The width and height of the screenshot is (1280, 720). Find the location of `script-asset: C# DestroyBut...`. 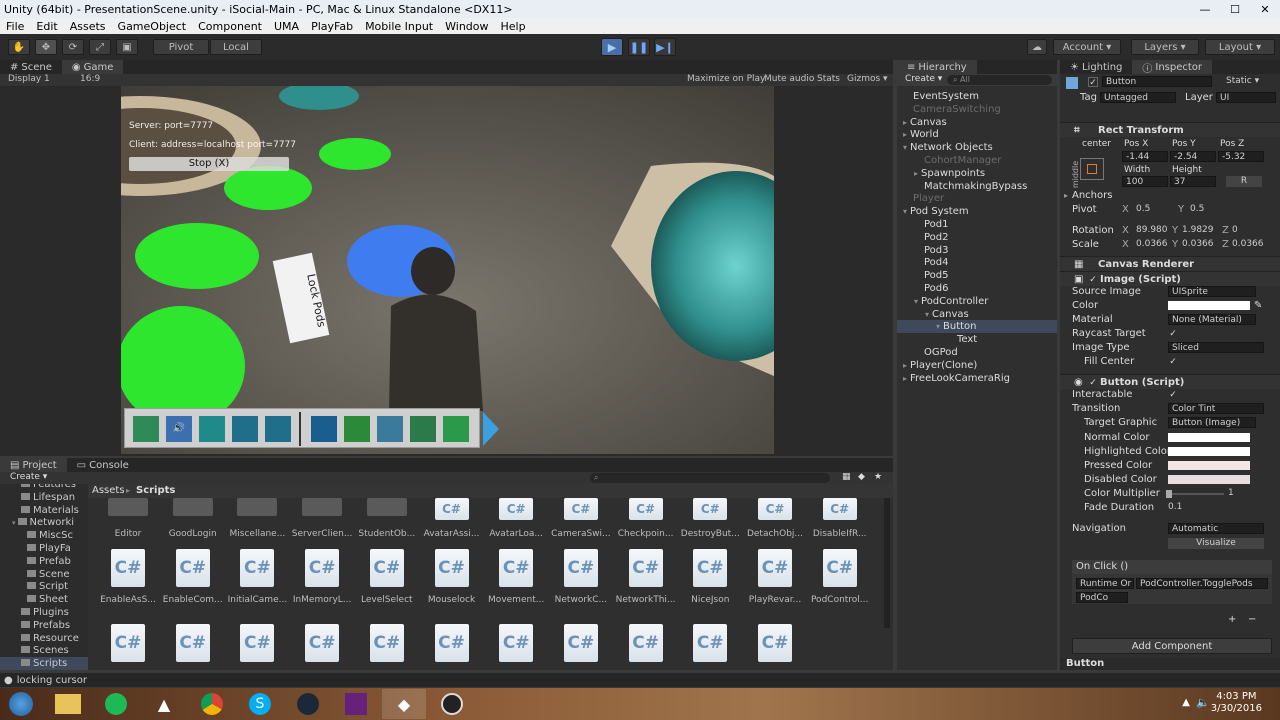

script-asset: C# DestroyBut... is located at coordinates (710, 518).